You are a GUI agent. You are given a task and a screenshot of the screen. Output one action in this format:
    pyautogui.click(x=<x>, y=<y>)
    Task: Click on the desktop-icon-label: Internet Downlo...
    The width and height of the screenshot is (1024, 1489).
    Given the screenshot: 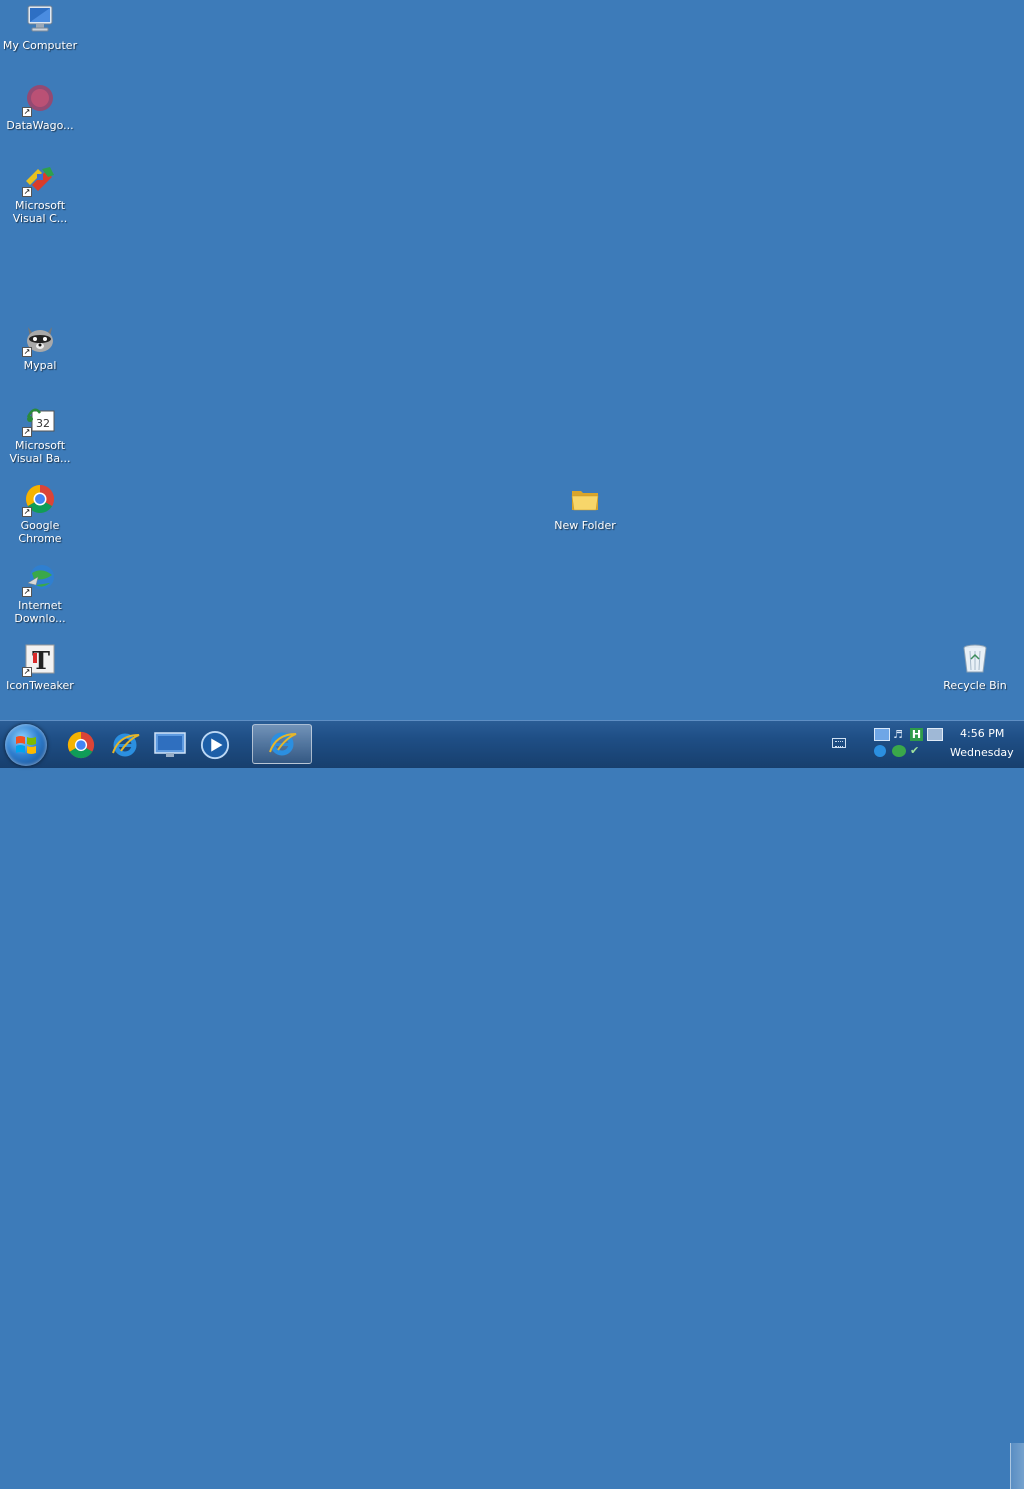 What is the action you would take?
    pyautogui.click(x=40, y=612)
    